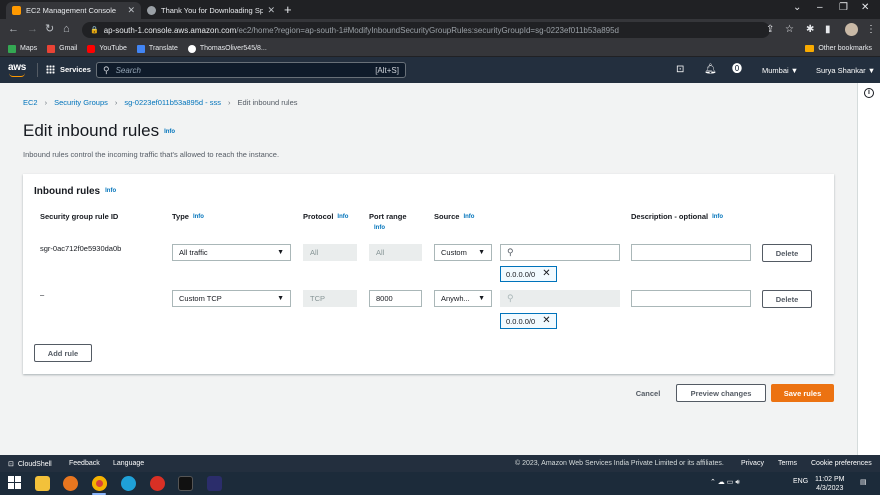  Describe the element at coordinates (725, 482) in the screenshot. I see `system-tray-icons: ⌃ ☁ ▭ 🔊︎` at that location.